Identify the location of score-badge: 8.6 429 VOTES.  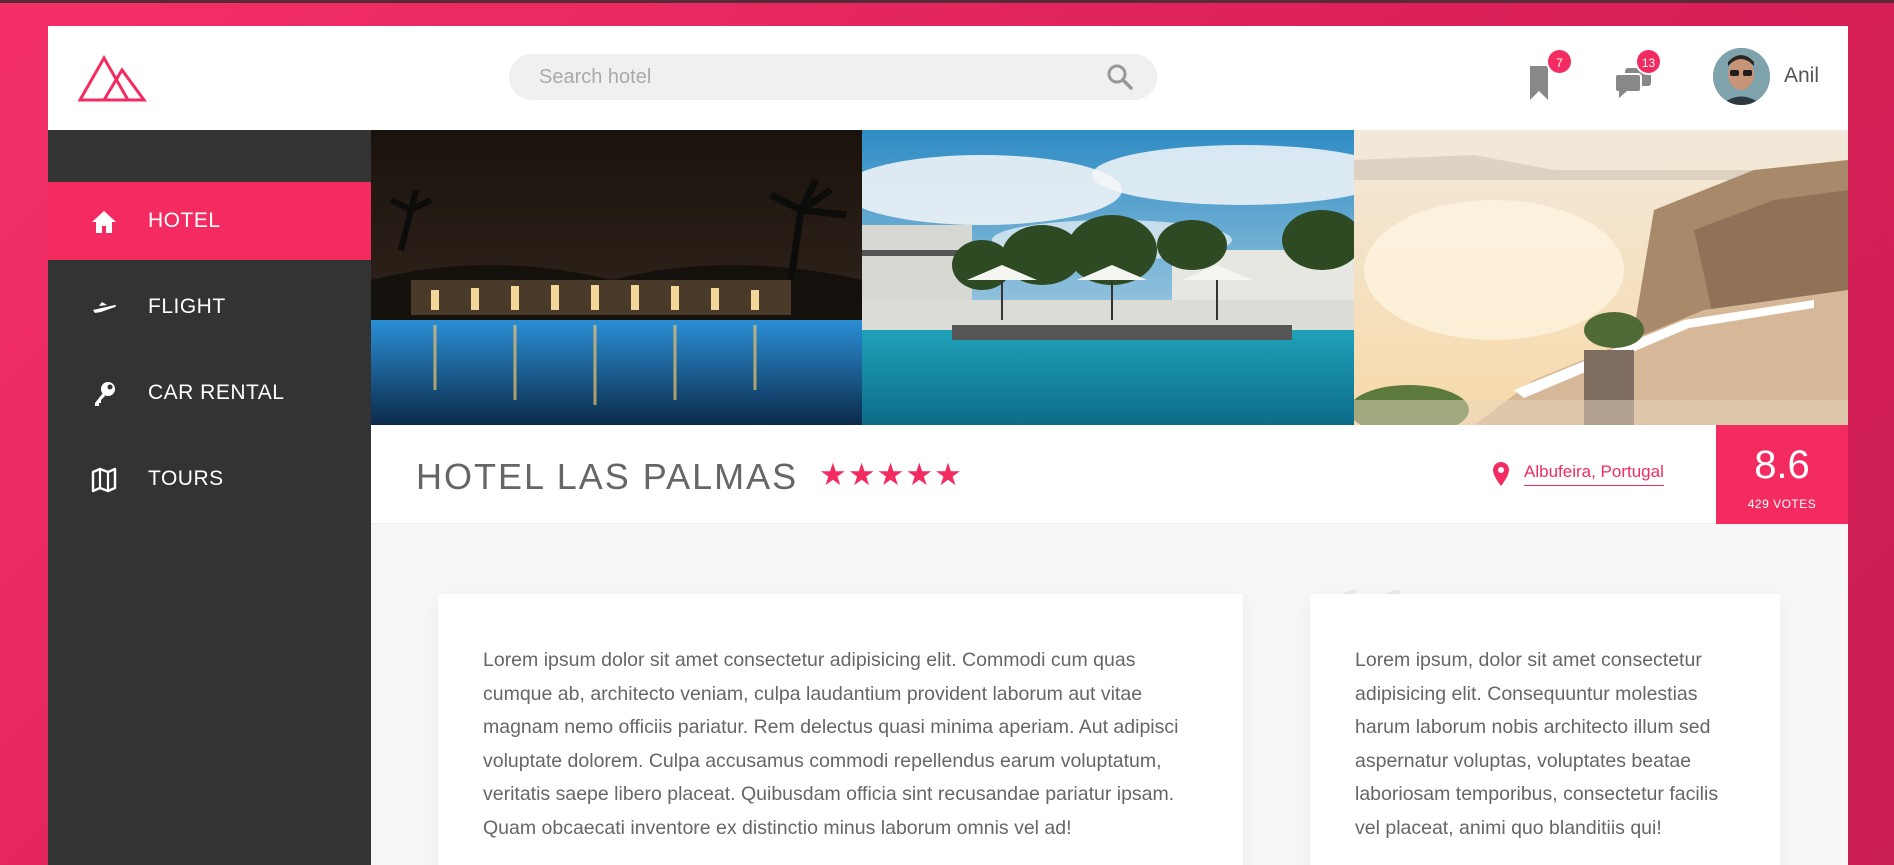
(1782, 474).